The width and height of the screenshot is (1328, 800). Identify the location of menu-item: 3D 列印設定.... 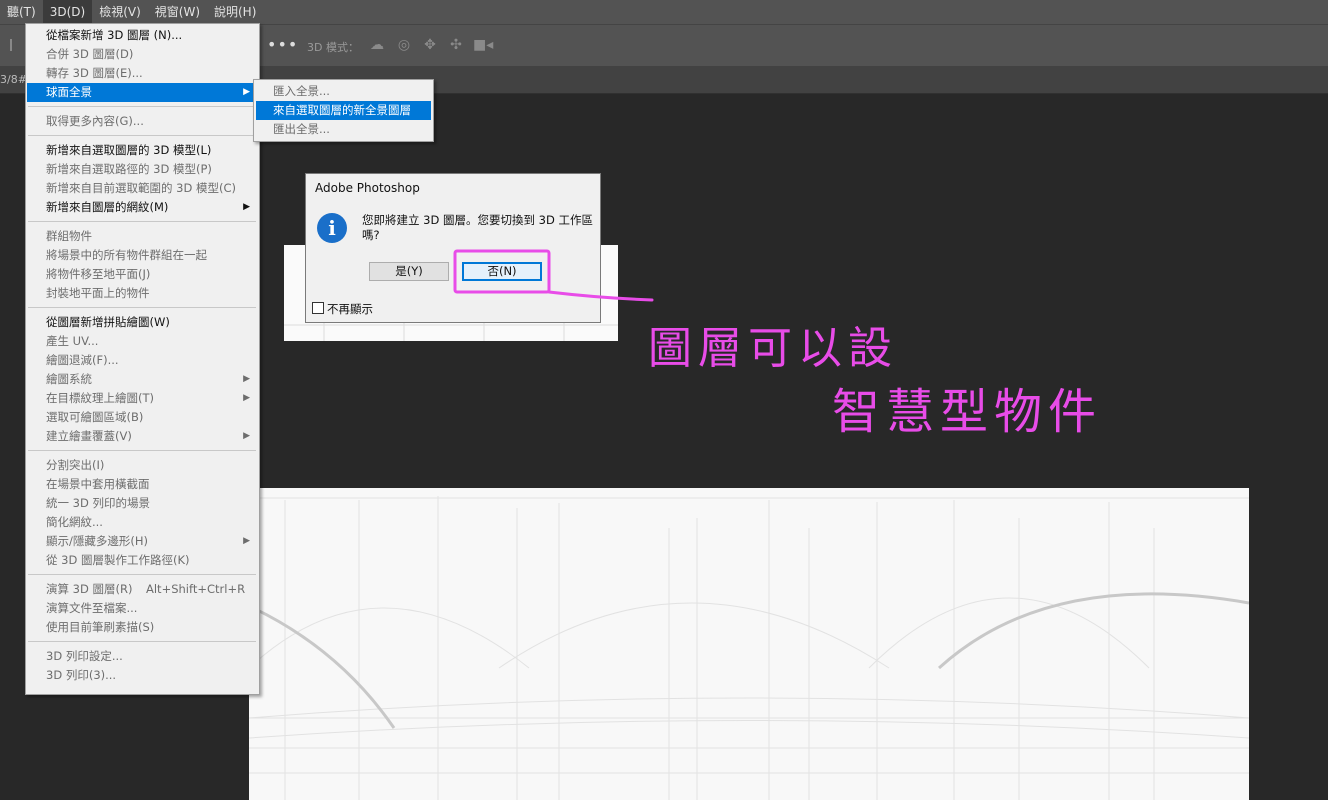
(142, 656).